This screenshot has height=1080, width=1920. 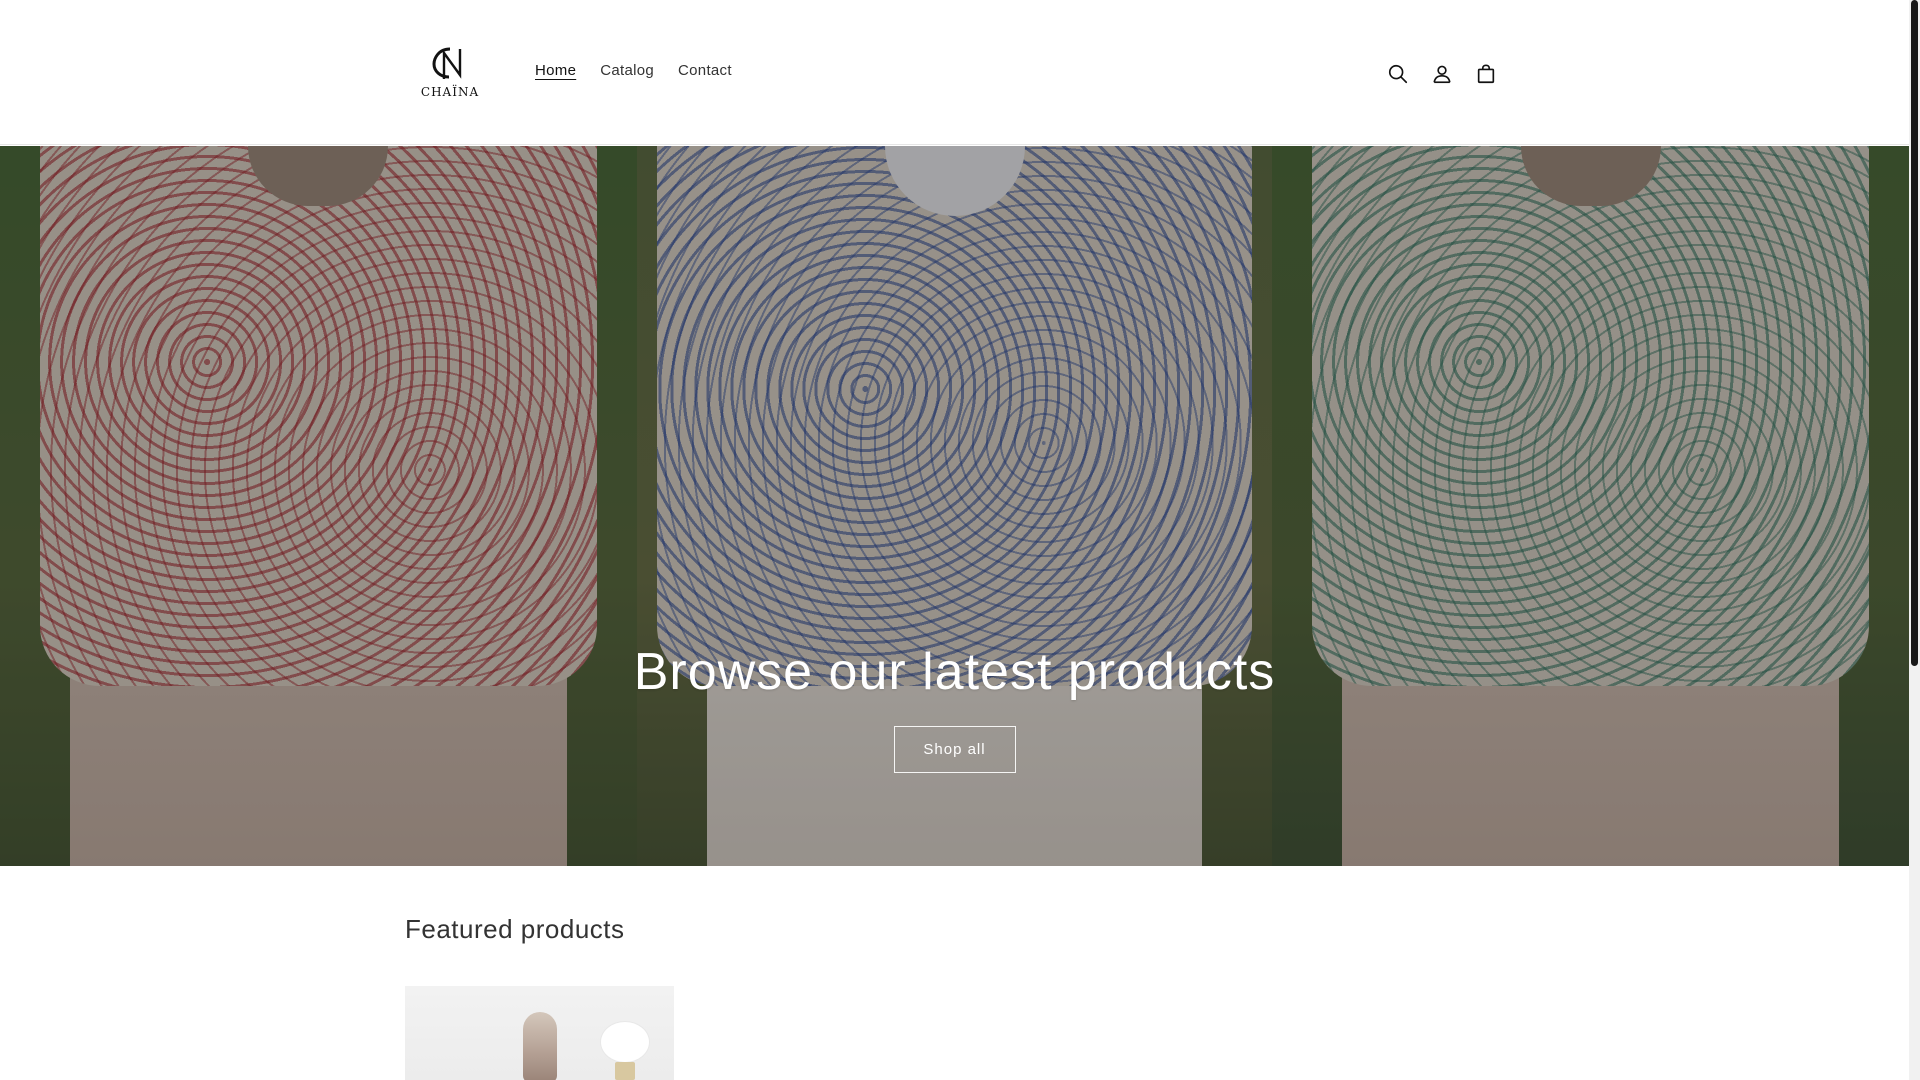 What do you see at coordinates (555, 70) in the screenshot?
I see `nav-home: Home` at bounding box center [555, 70].